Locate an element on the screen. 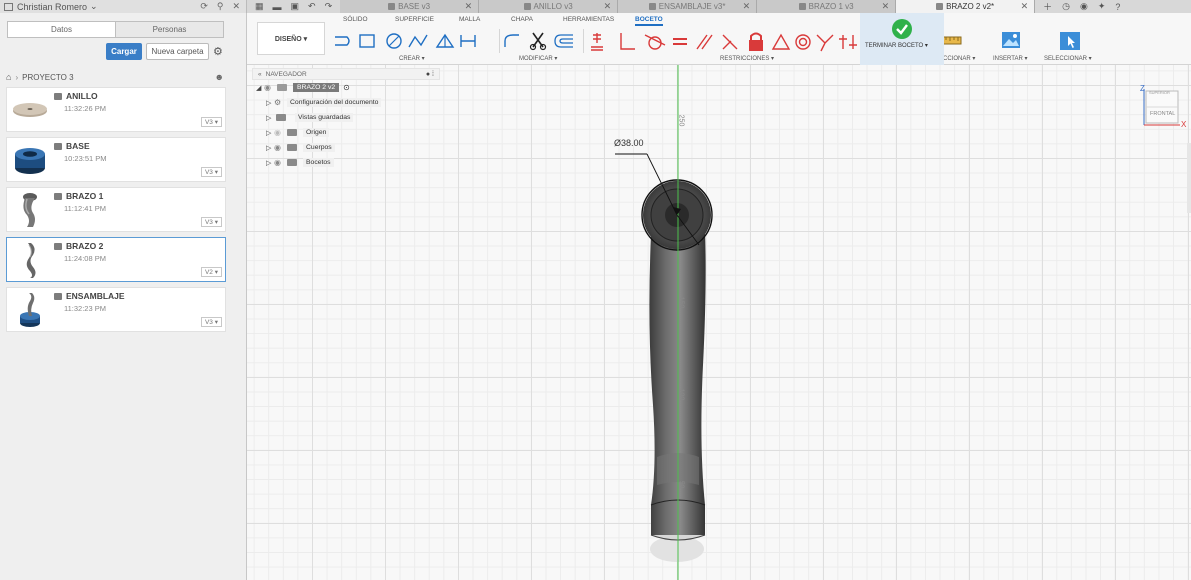  collapse-icon: « is located at coordinates (260, 74).